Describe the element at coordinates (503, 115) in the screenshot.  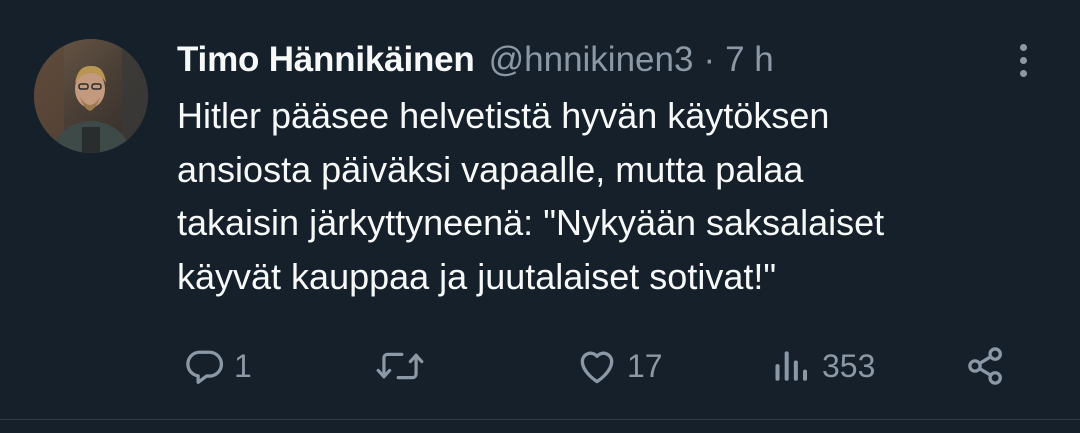
I see `tweet-text-line: Hitler pääsee helvetistä hyvän käytöksen` at that location.